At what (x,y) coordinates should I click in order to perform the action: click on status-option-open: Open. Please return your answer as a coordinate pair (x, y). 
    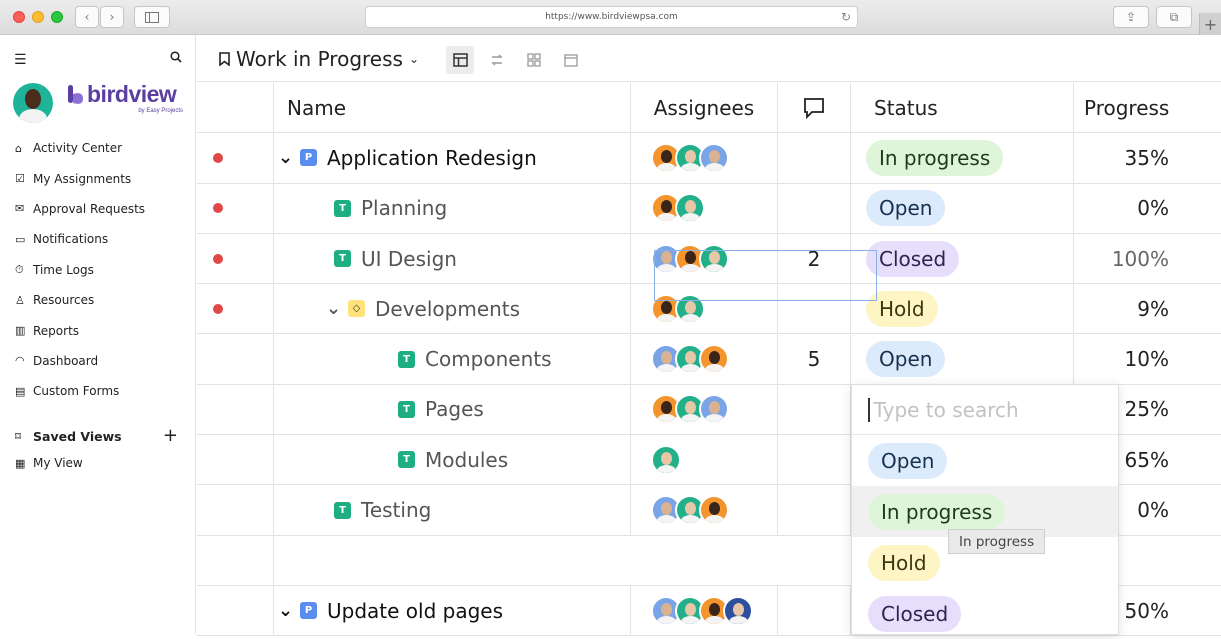
    Looking at the image, I should click on (985, 460).